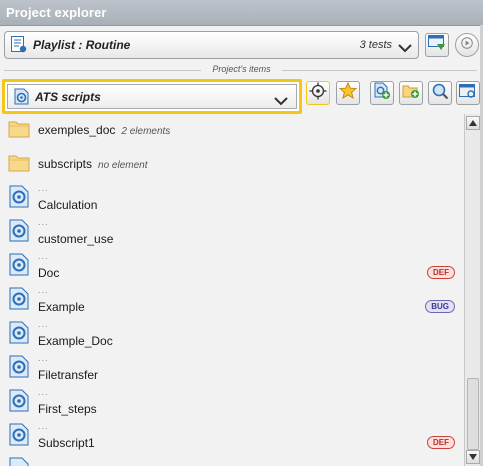 The image size is (483, 466). I want to click on item-subtitle: 2 elements, so click(146, 131).